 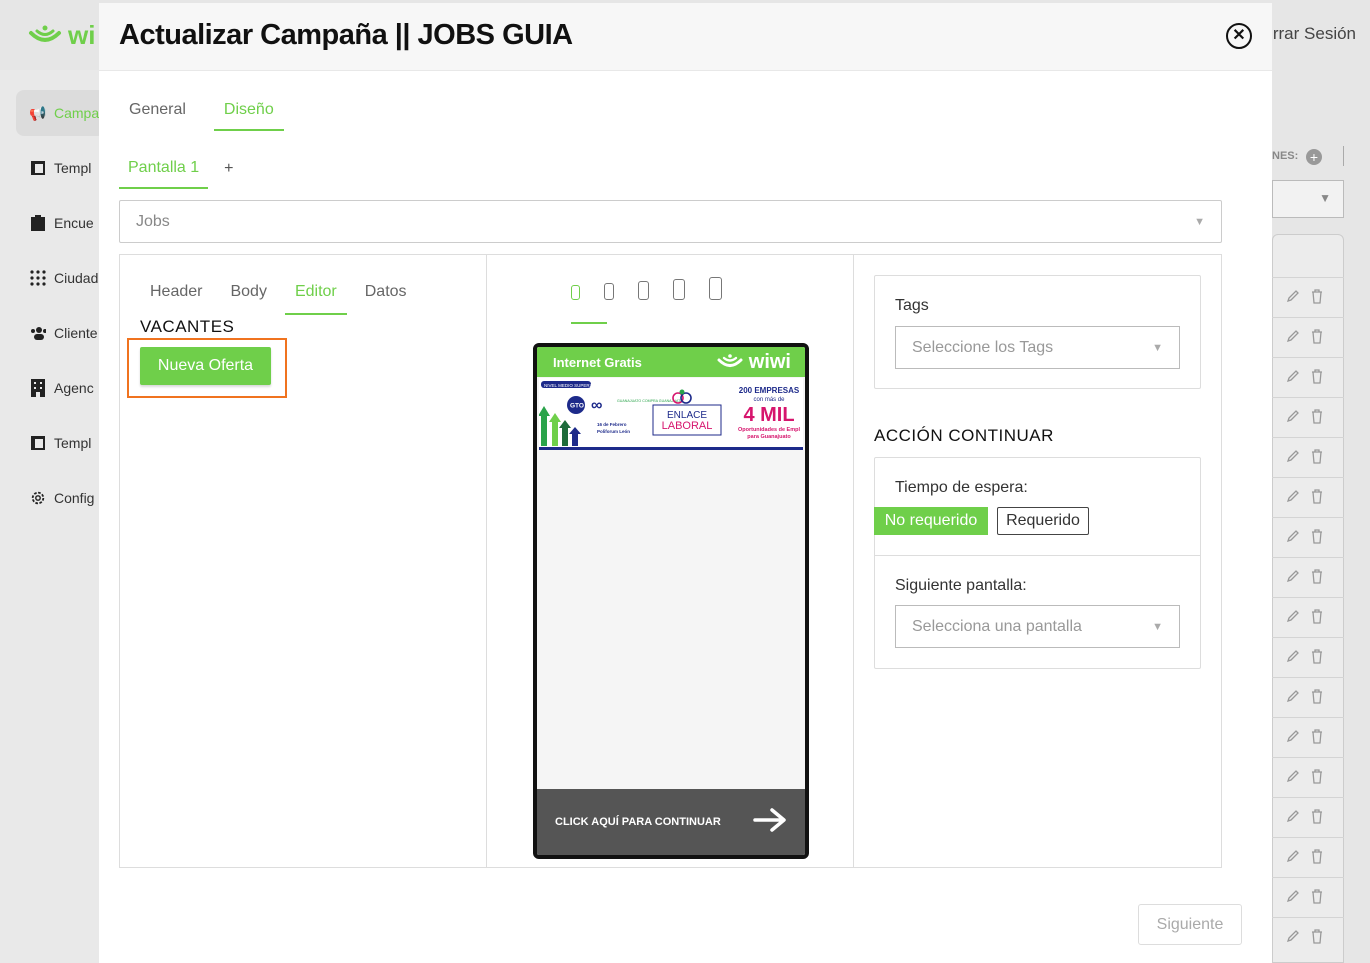 I want to click on tab-screen-1: Pantalla 1, so click(x=164, y=169).